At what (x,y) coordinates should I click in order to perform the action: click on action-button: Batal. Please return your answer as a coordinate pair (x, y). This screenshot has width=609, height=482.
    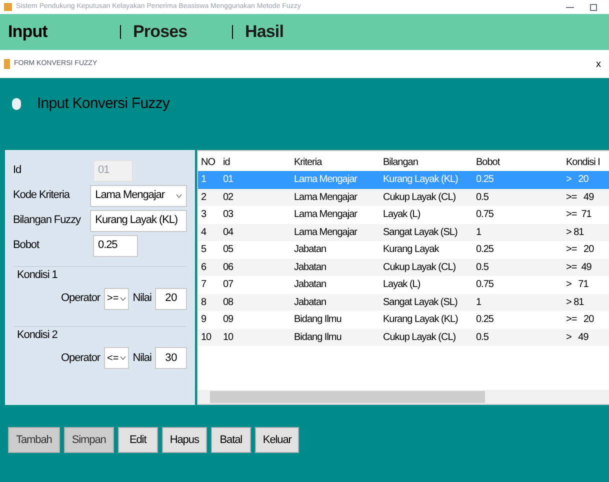
    Looking at the image, I should click on (230, 440).